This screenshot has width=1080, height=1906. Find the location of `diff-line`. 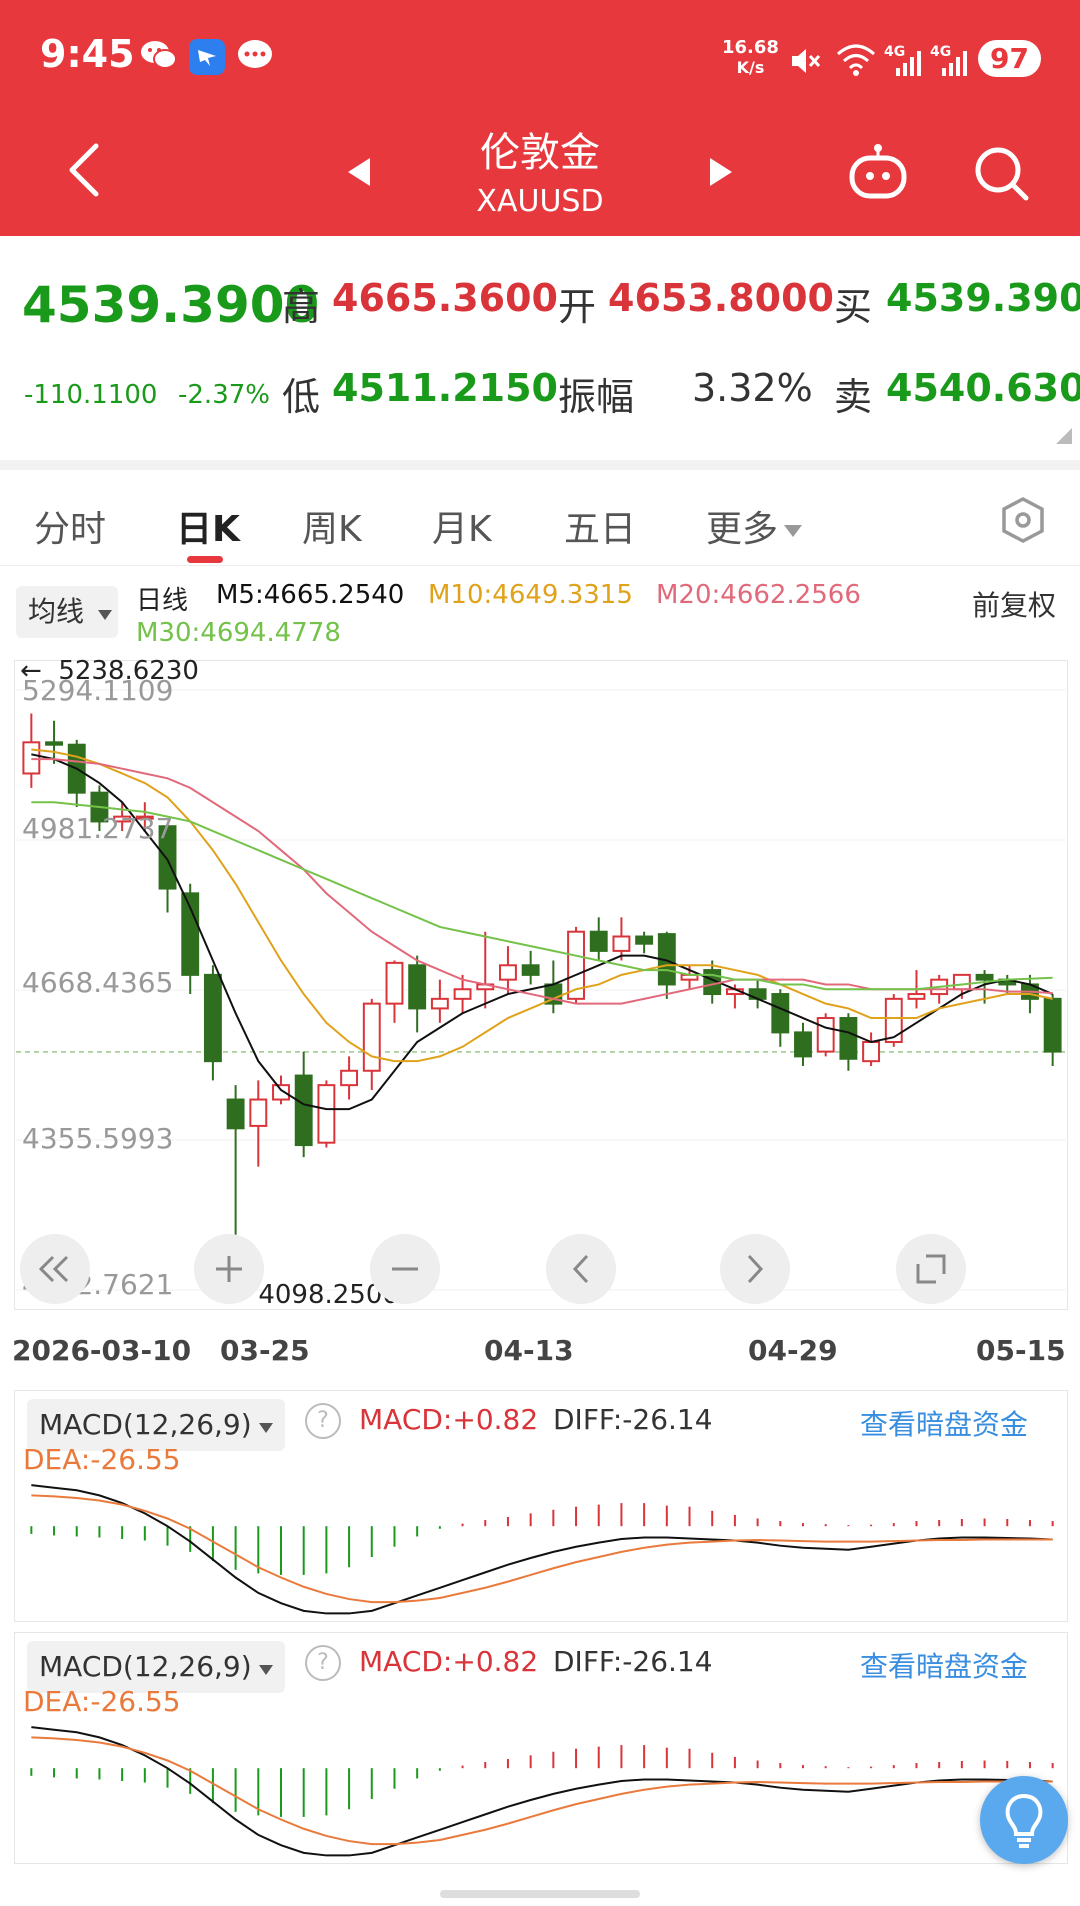

diff-line is located at coordinates (542, 1791).